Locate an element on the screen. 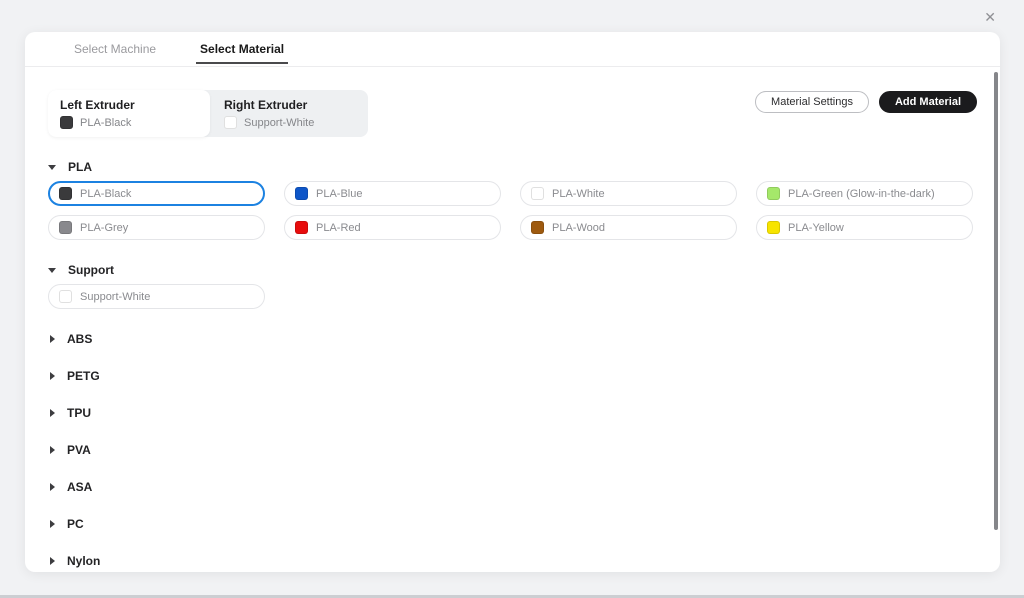 Image resolution: width=1024 pixels, height=598 pixels. section-label: PVA is located at coordinates (79, 450).